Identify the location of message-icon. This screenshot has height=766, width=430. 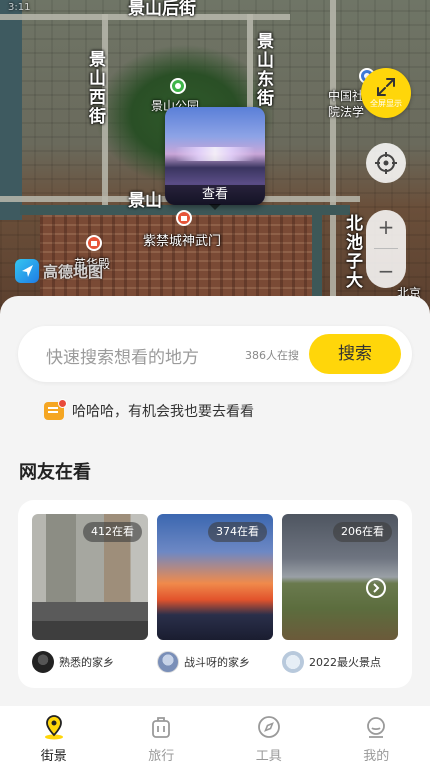
(55, 409).